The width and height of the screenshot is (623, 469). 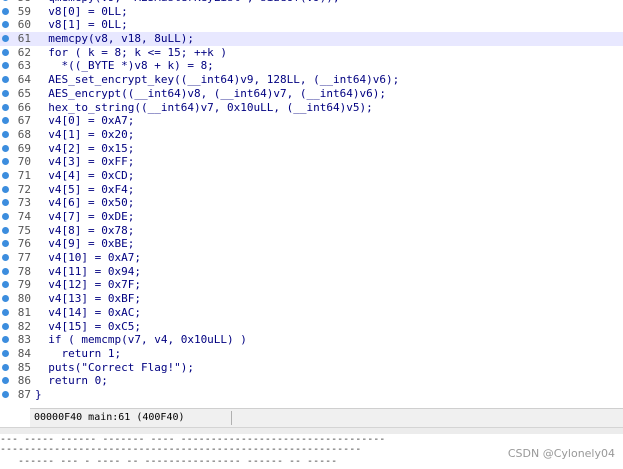 I want to click on code-text: v4[7] = 0xDE;, so click(x=85, y=216).